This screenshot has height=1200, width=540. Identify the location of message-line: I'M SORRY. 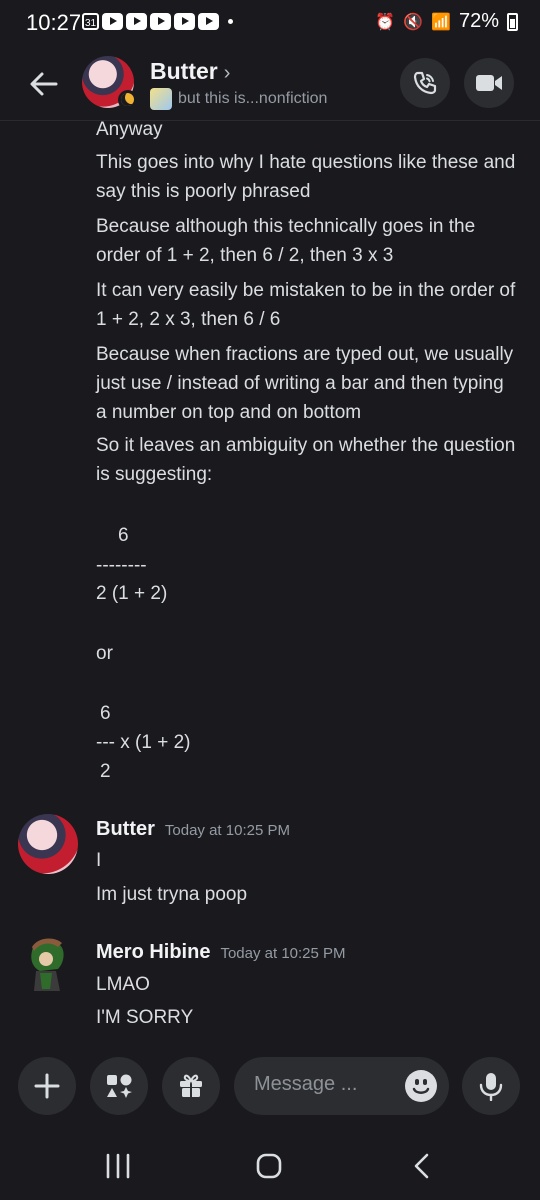
(145, 1017).